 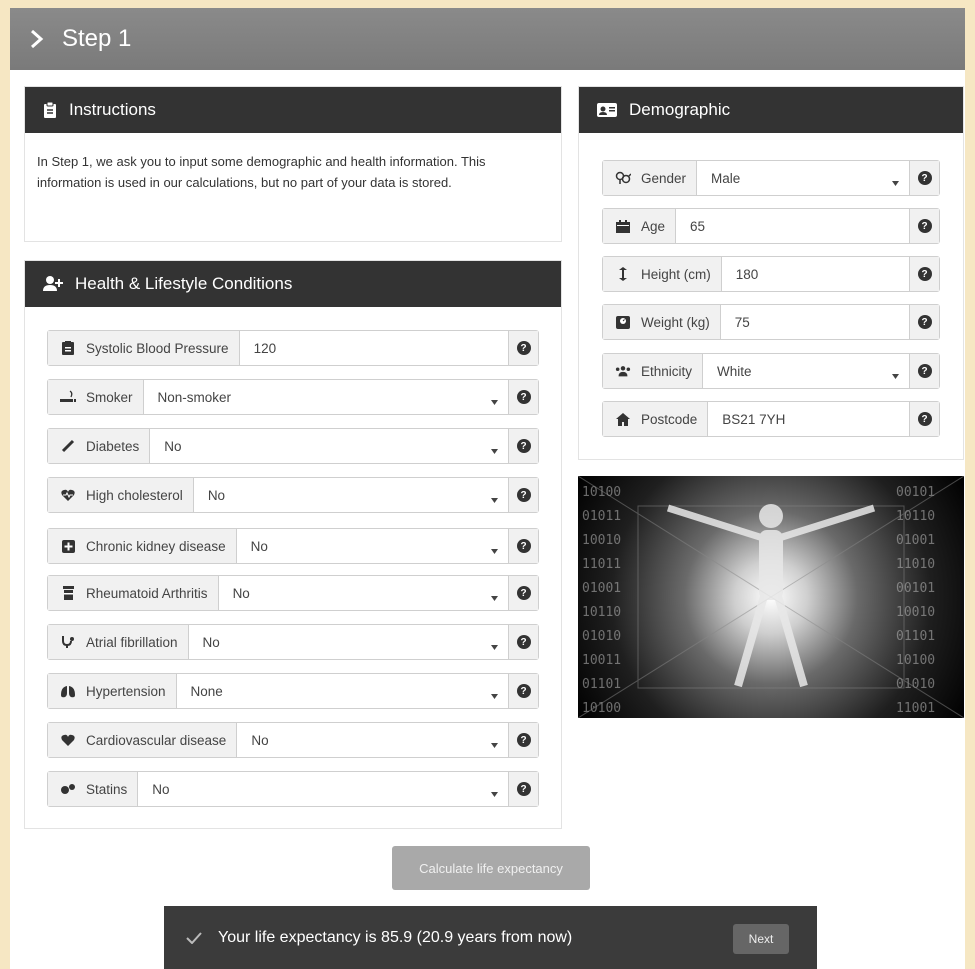 I want to click on smoker-select: Non-smoker, so click(x=326, y=397).